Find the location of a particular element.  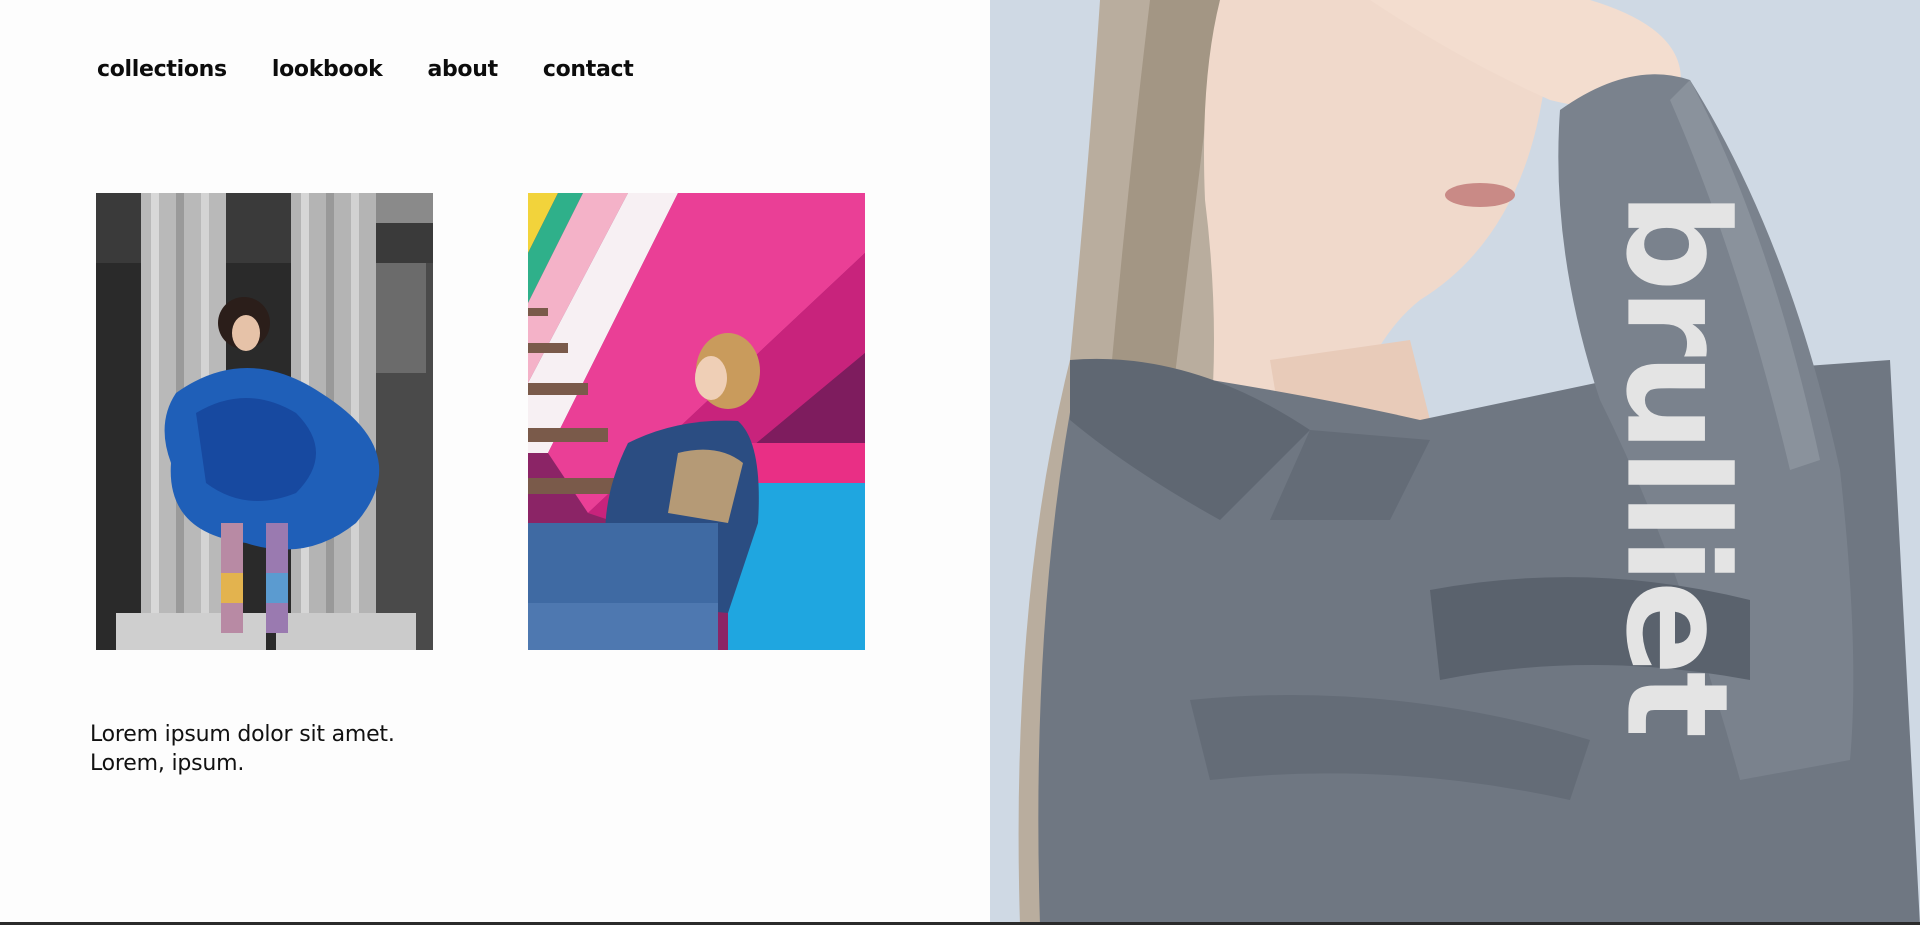

main-nav: collections lookbook about contact is located at coordinates (387, 70).